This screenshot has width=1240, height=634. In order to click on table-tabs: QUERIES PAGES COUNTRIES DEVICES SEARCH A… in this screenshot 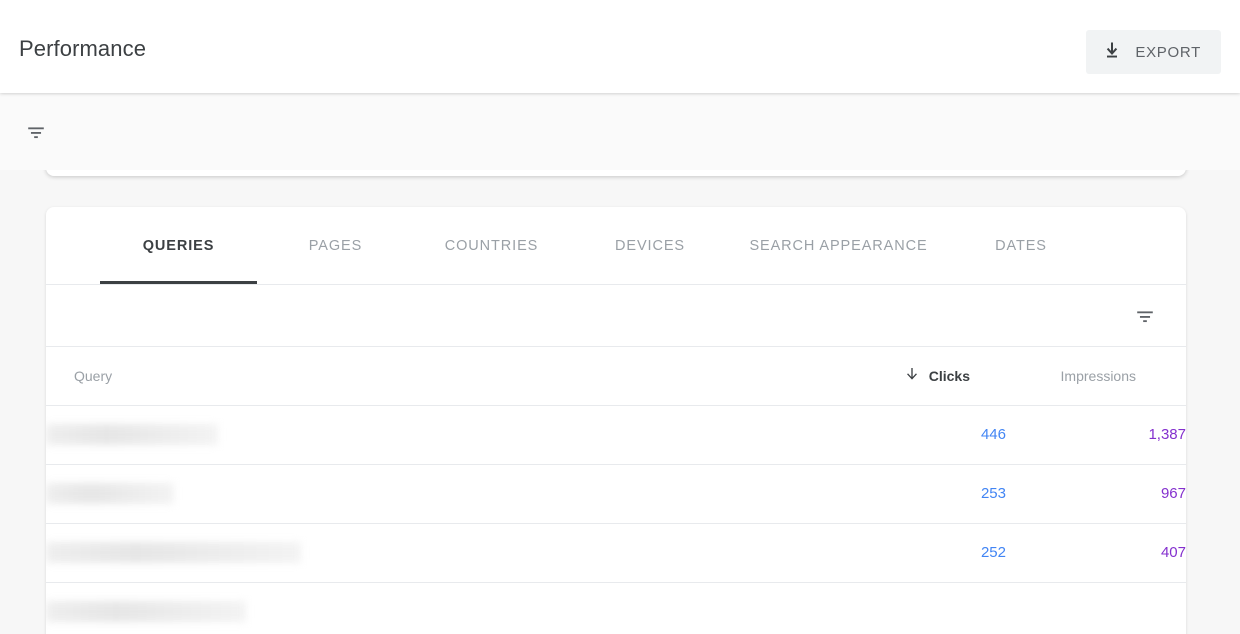, I will do `click(616, 246)`.